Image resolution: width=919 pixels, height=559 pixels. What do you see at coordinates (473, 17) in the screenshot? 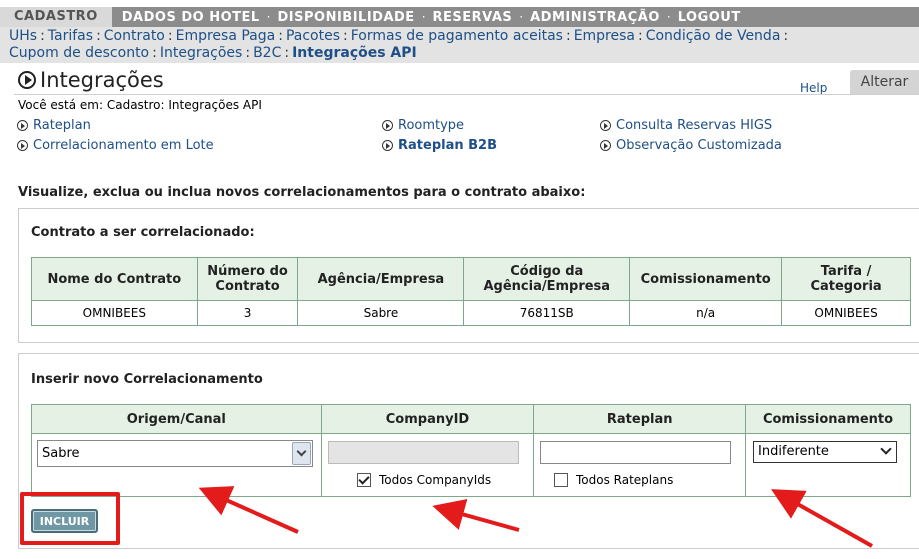
I see `nav-reservas: RESERVAS` at bounding box center [473, 17].